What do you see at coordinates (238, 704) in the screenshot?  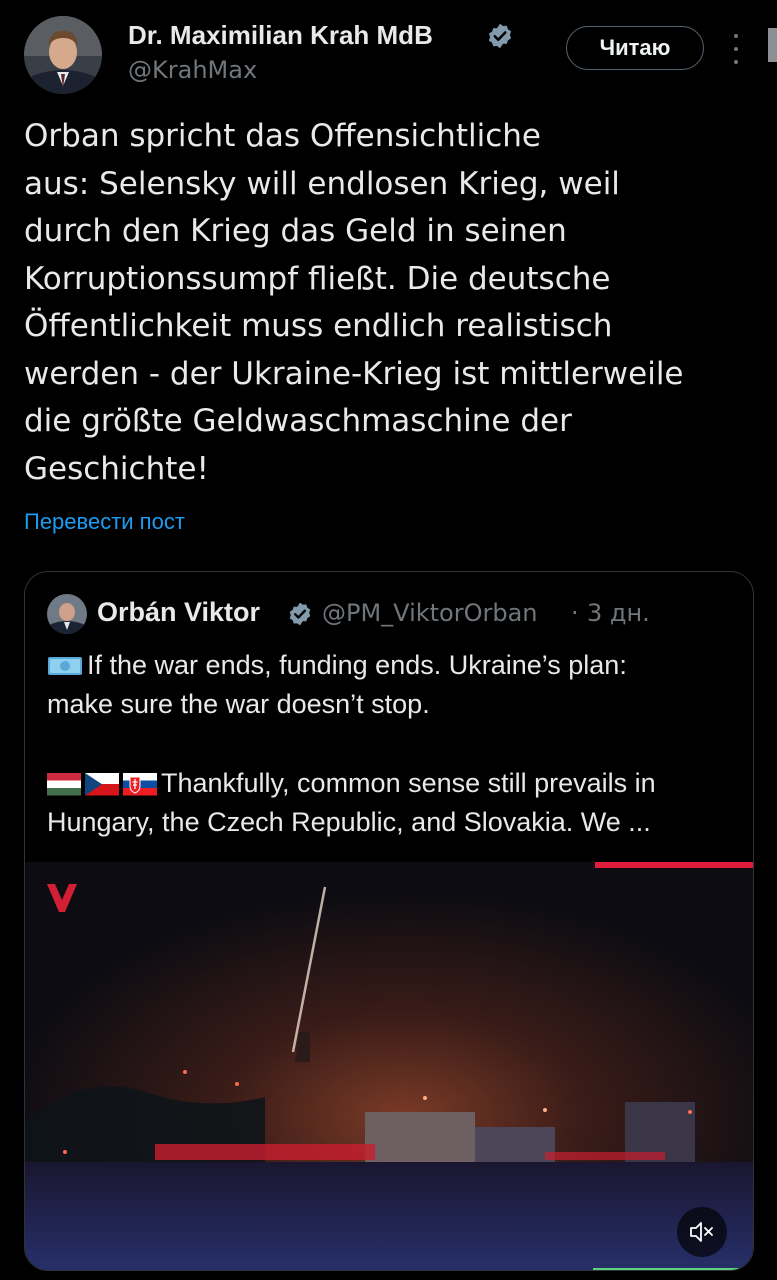 I see `quoted-text-line: make sure the war doesn’t stop.` at bounding box center [238, 704].